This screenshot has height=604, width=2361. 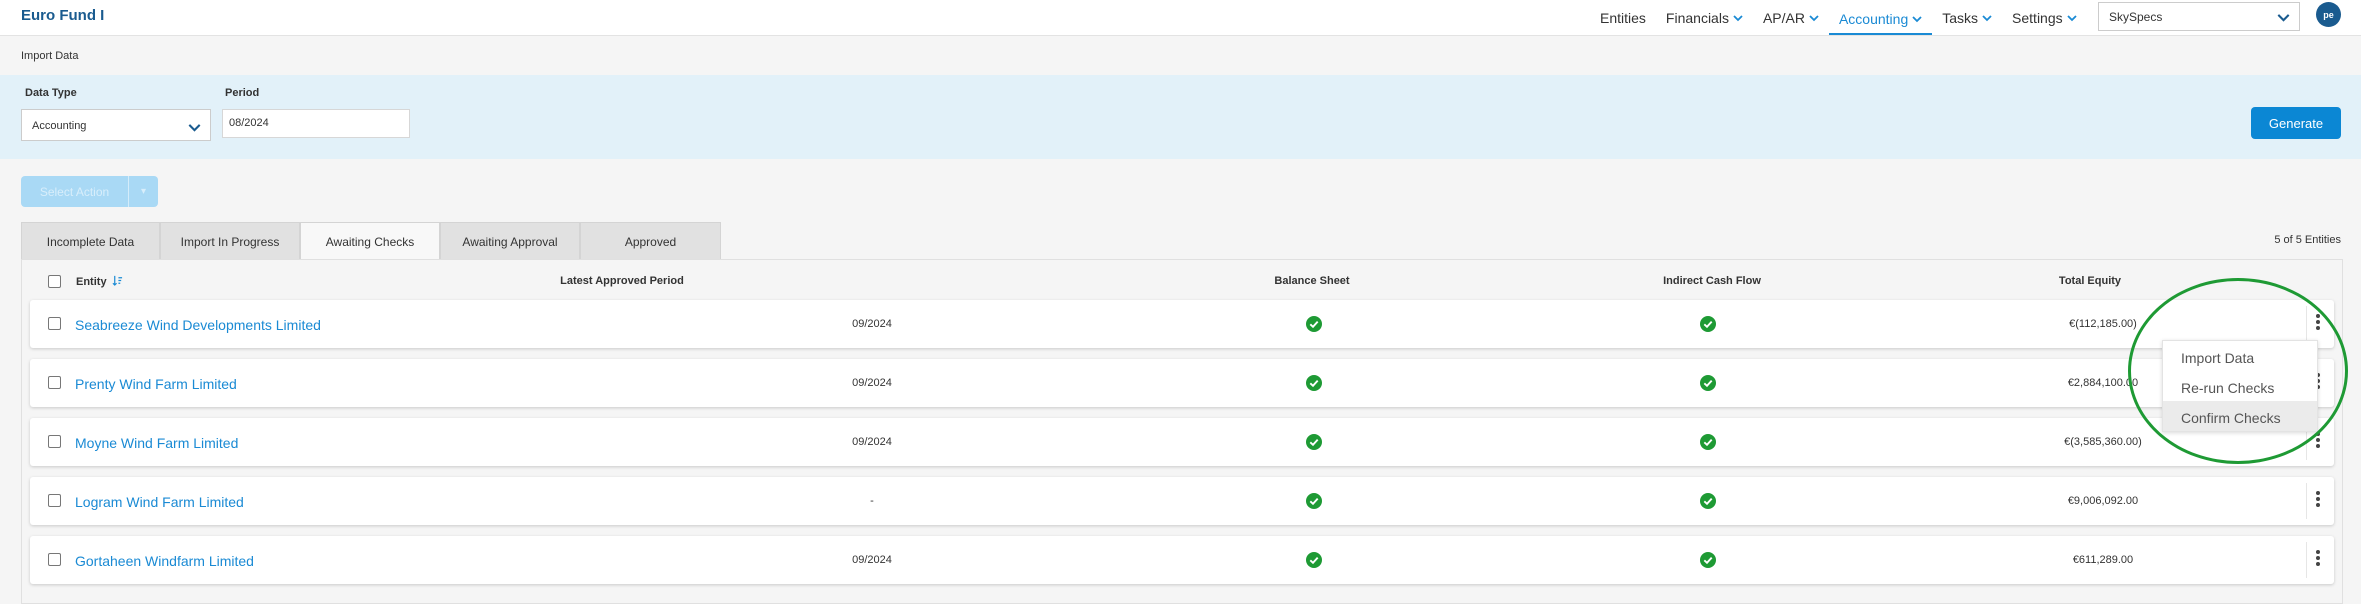 I want to click on data-type-select: Accounting, so click(x=116, y=125).